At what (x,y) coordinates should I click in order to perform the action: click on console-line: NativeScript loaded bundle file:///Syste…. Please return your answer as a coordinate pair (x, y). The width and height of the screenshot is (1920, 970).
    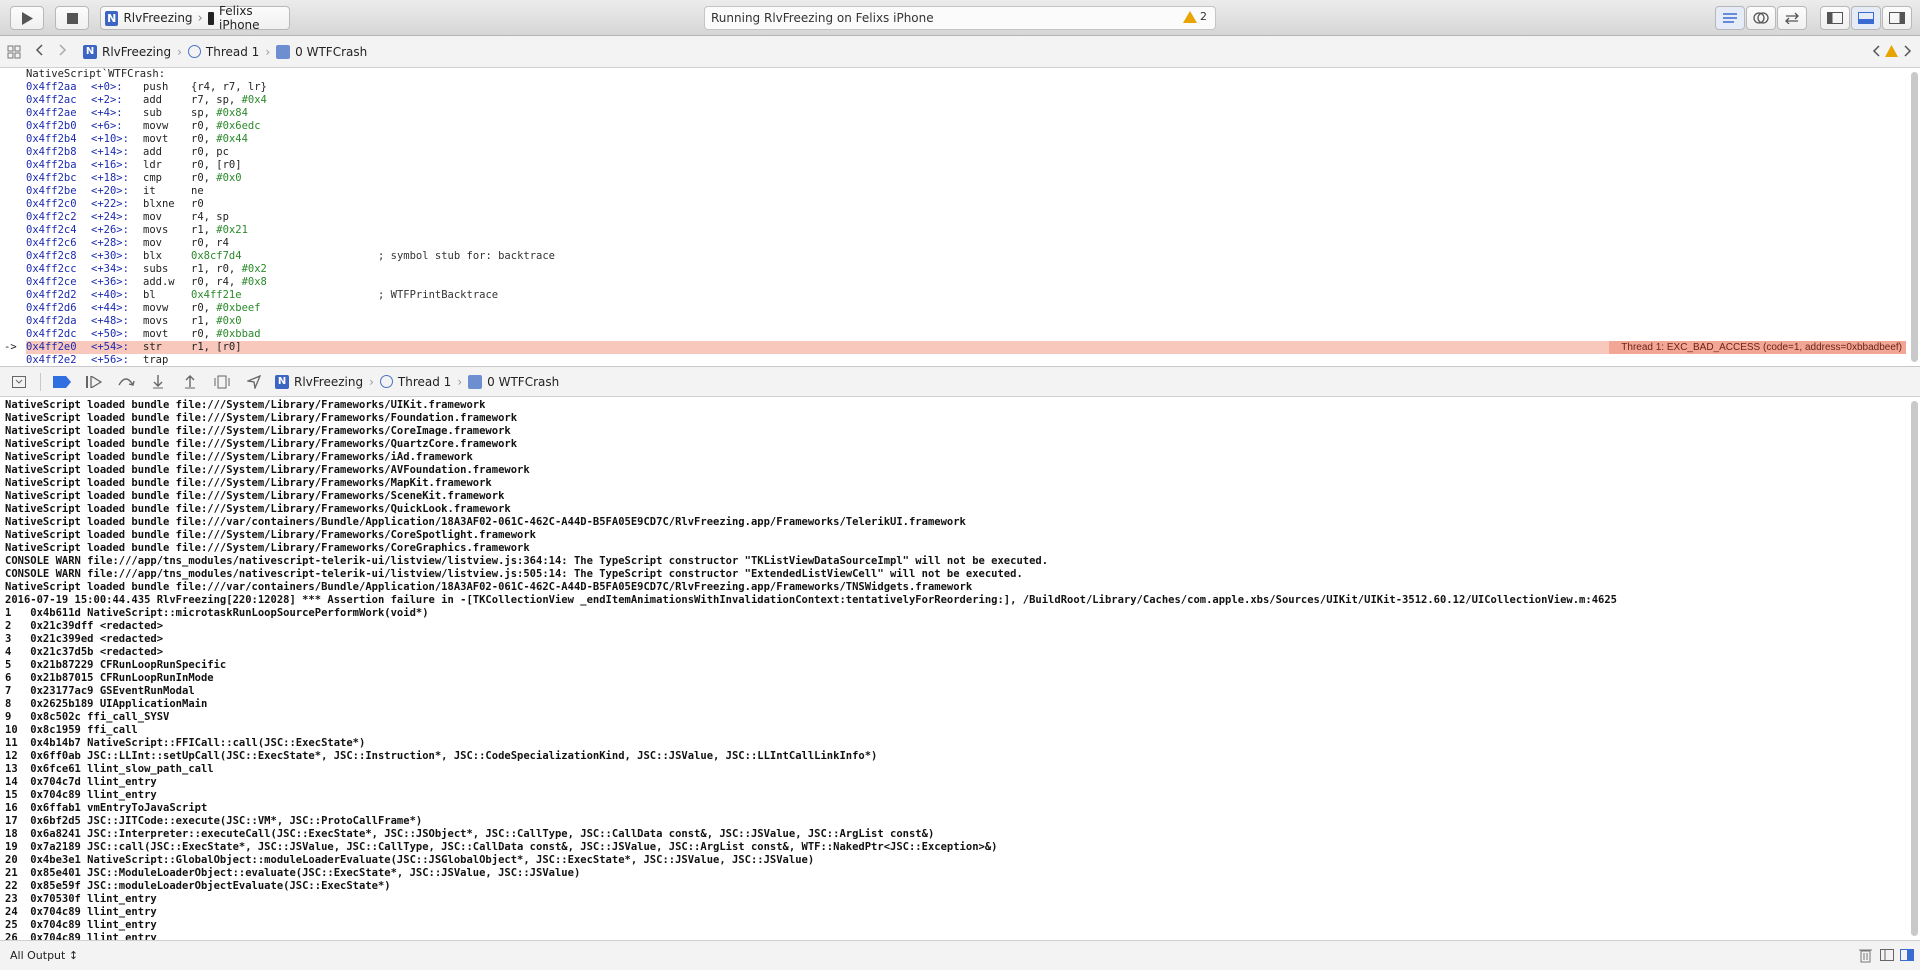
    Looking at the image, I should click on (267, 470).